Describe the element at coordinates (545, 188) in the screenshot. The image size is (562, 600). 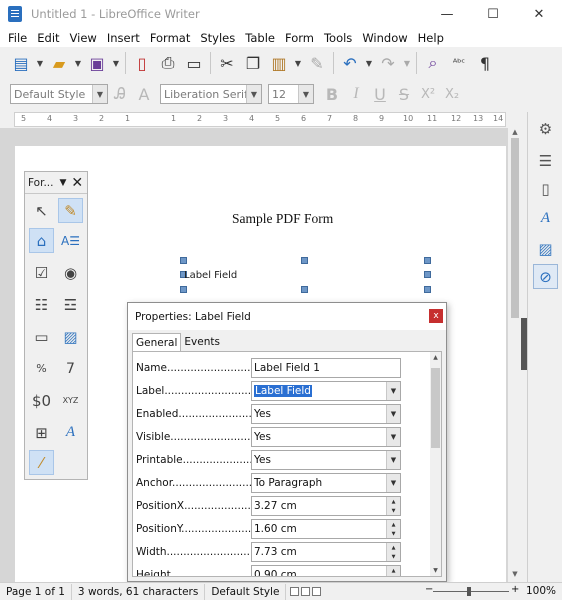
I see `sidebar-page-icon: ▯` at that location.